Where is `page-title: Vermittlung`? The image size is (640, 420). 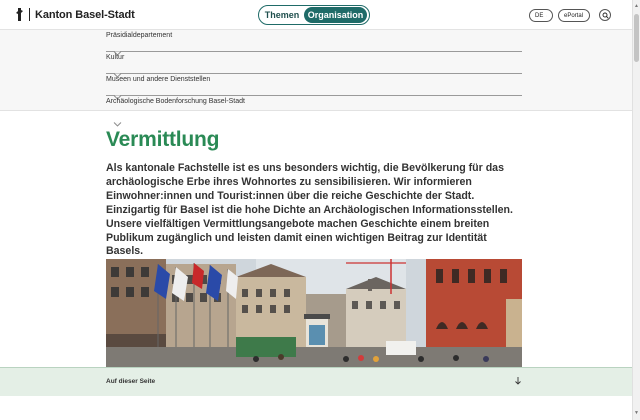
page-title: Vermittlung is located at coordinates (163, 139).